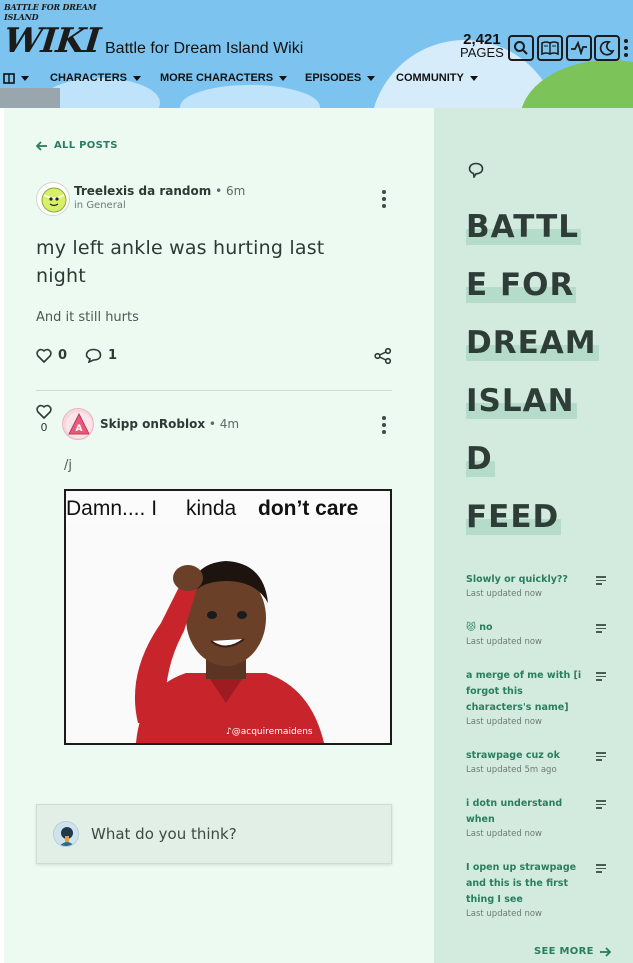  Describe the element at coordinates (482, 52) in the screenshot. I see `pages-count-label: PAGES` at that location.